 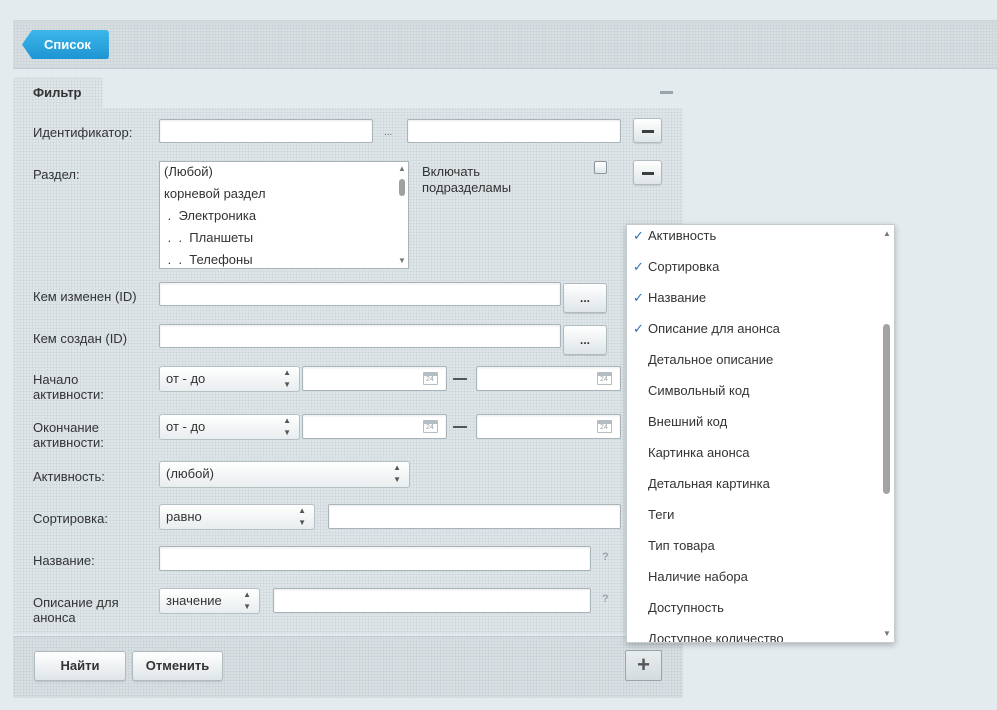 I want to click on active-to-range-select: от - до ▲ ▼, so click(x=229, y=427).